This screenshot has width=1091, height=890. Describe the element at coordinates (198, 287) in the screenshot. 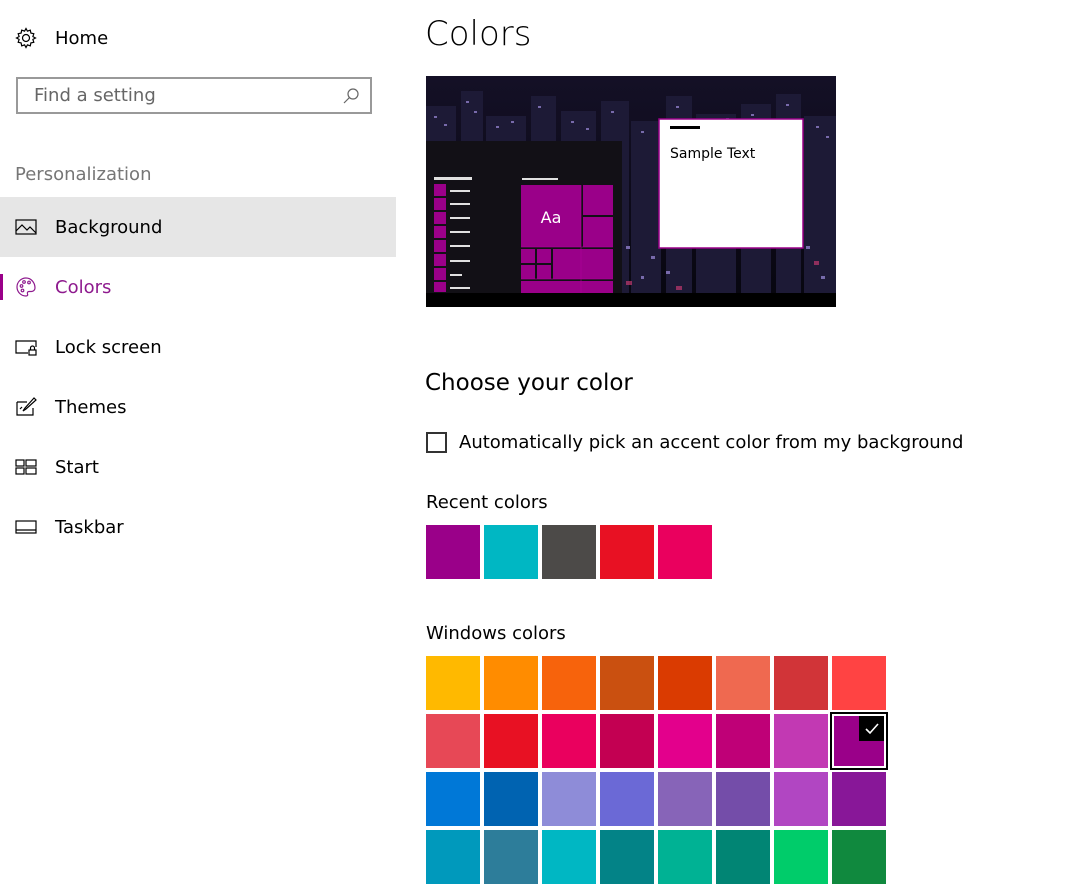

I see `sidebar-item-colors: Colors` at that location.